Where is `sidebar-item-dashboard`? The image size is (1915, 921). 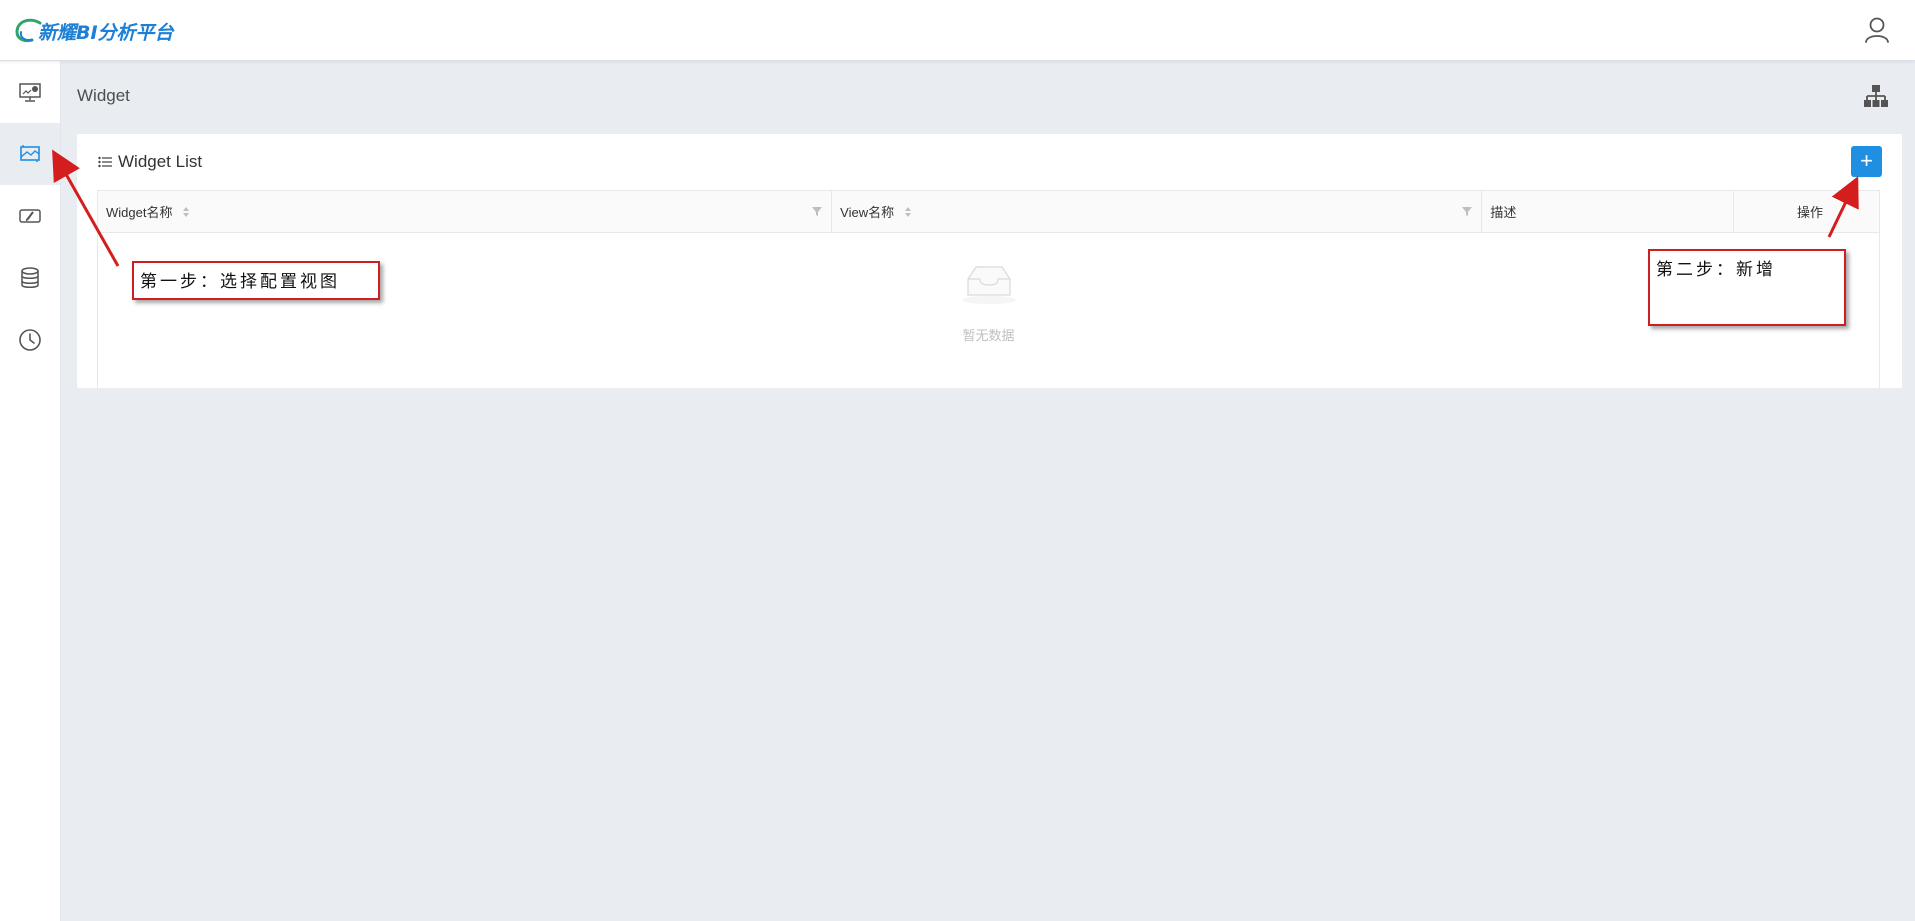 sidebar-item-dashboard is located at coordinates (30, 92).